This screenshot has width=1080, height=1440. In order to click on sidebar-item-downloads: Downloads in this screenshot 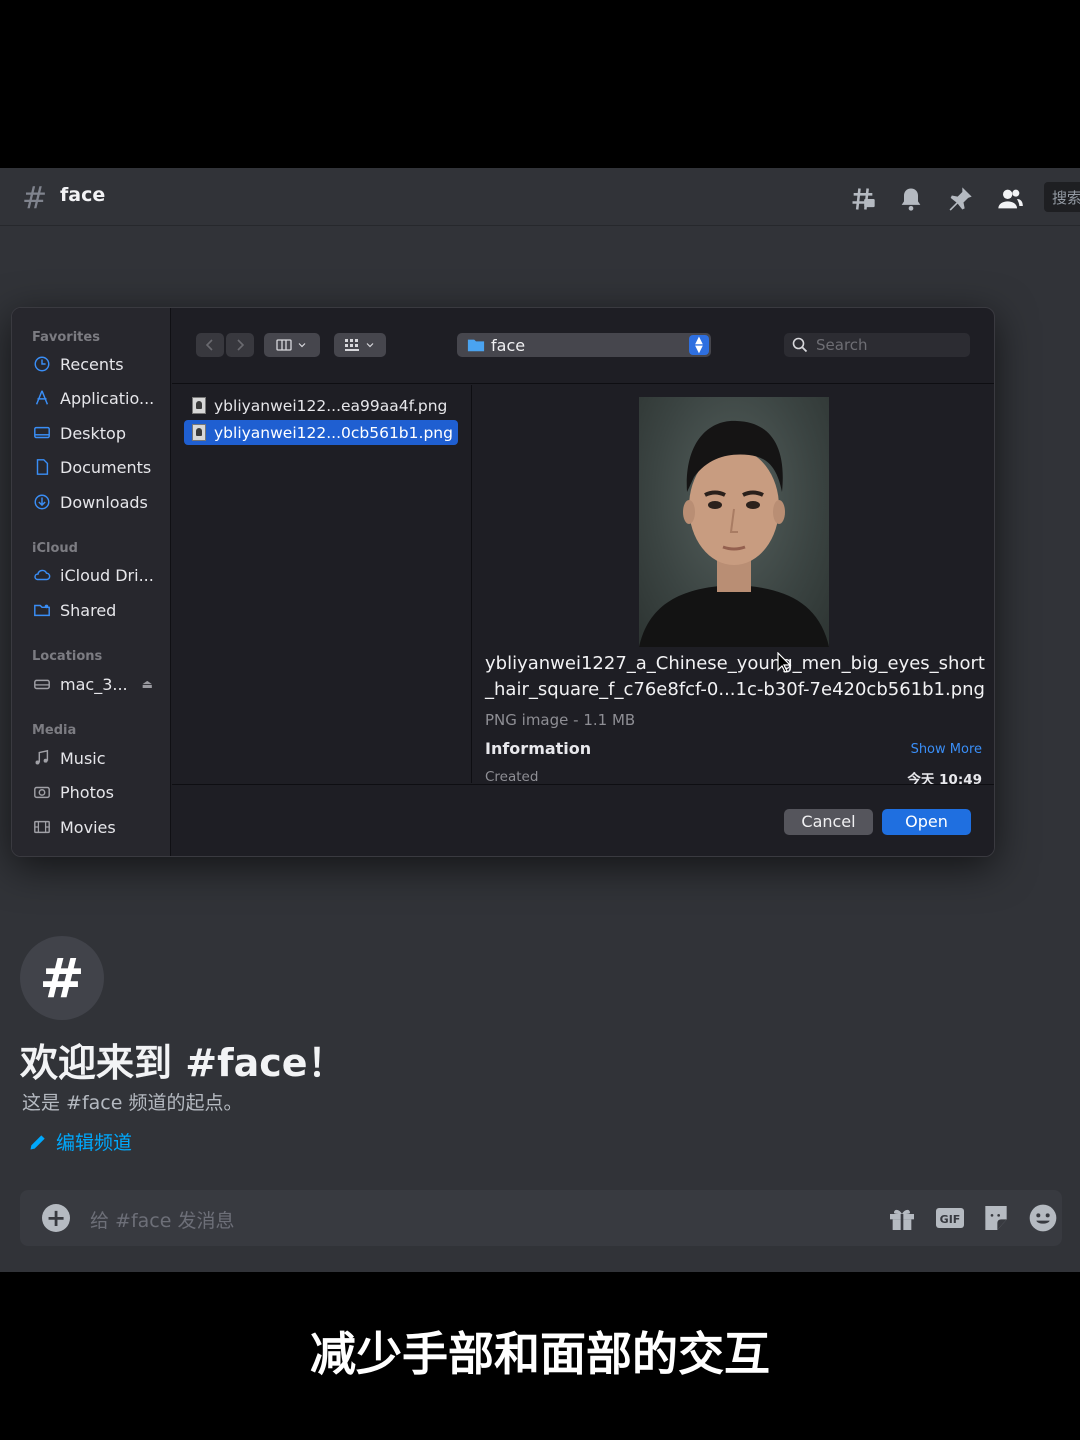, I will do `click(90, 502)`.